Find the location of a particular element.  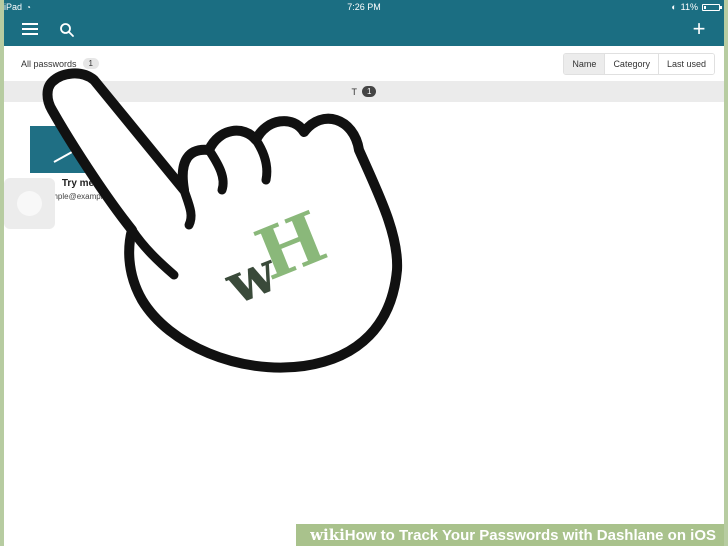

status-bar: iPad ◔ 7:26 PM ◐ 11% is located at coordinates (364, 7).